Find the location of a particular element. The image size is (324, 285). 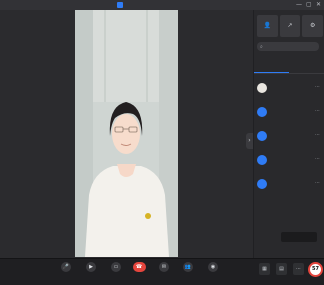

toolbar-button: ▭ is located at coordinates (116, 273).